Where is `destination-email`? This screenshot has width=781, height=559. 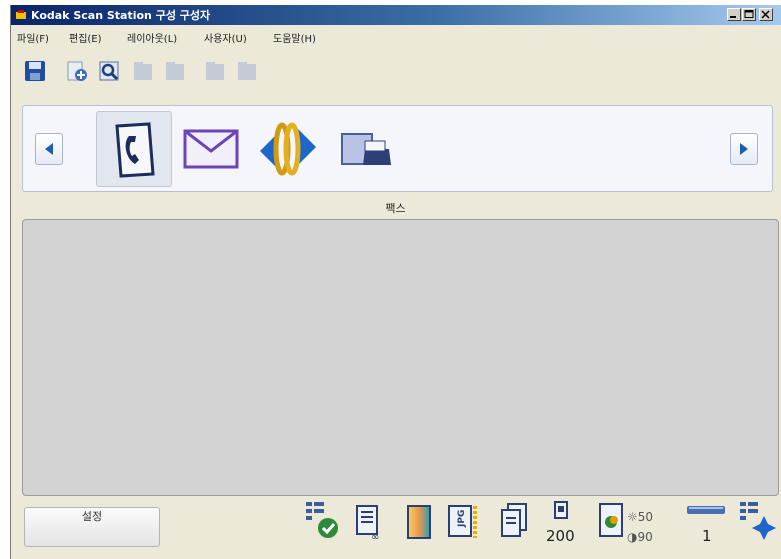
destination-email is located at coordinates (211, 149).